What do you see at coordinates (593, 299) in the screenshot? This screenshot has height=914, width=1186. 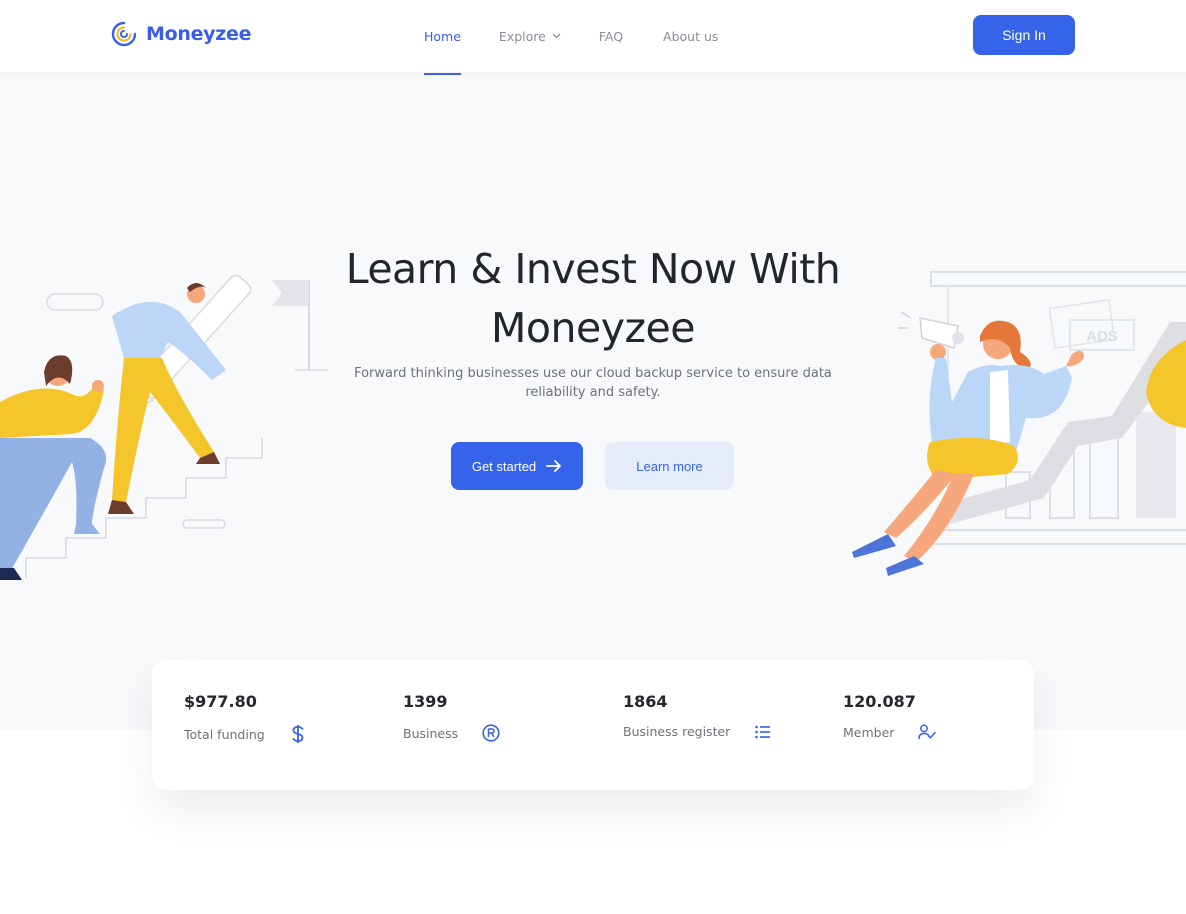 I see `hero-title: Learn & Invest Now With Moneyzee` at bounding box center [593, 299].